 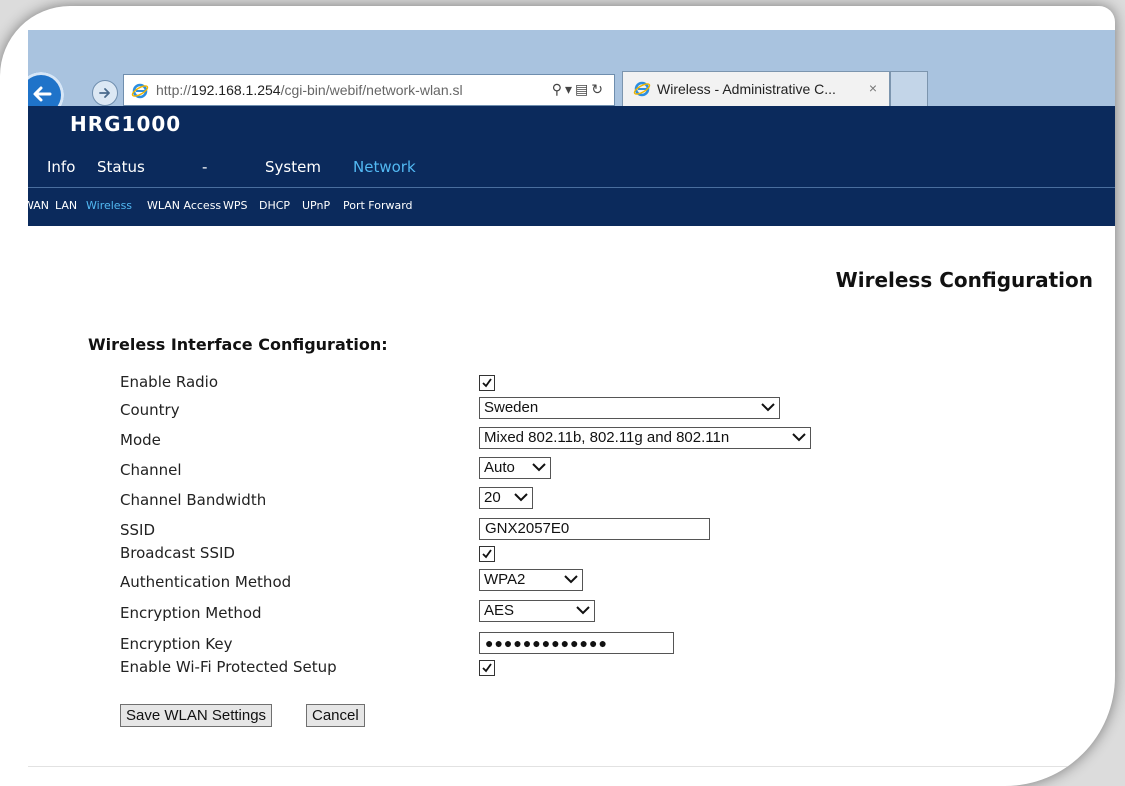 I want to click on router-brand: HRG1000, so click(x=126, y=124).